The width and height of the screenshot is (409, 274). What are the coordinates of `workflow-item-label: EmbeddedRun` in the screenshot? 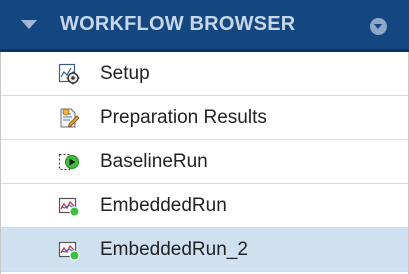 It's located at (163, 205).